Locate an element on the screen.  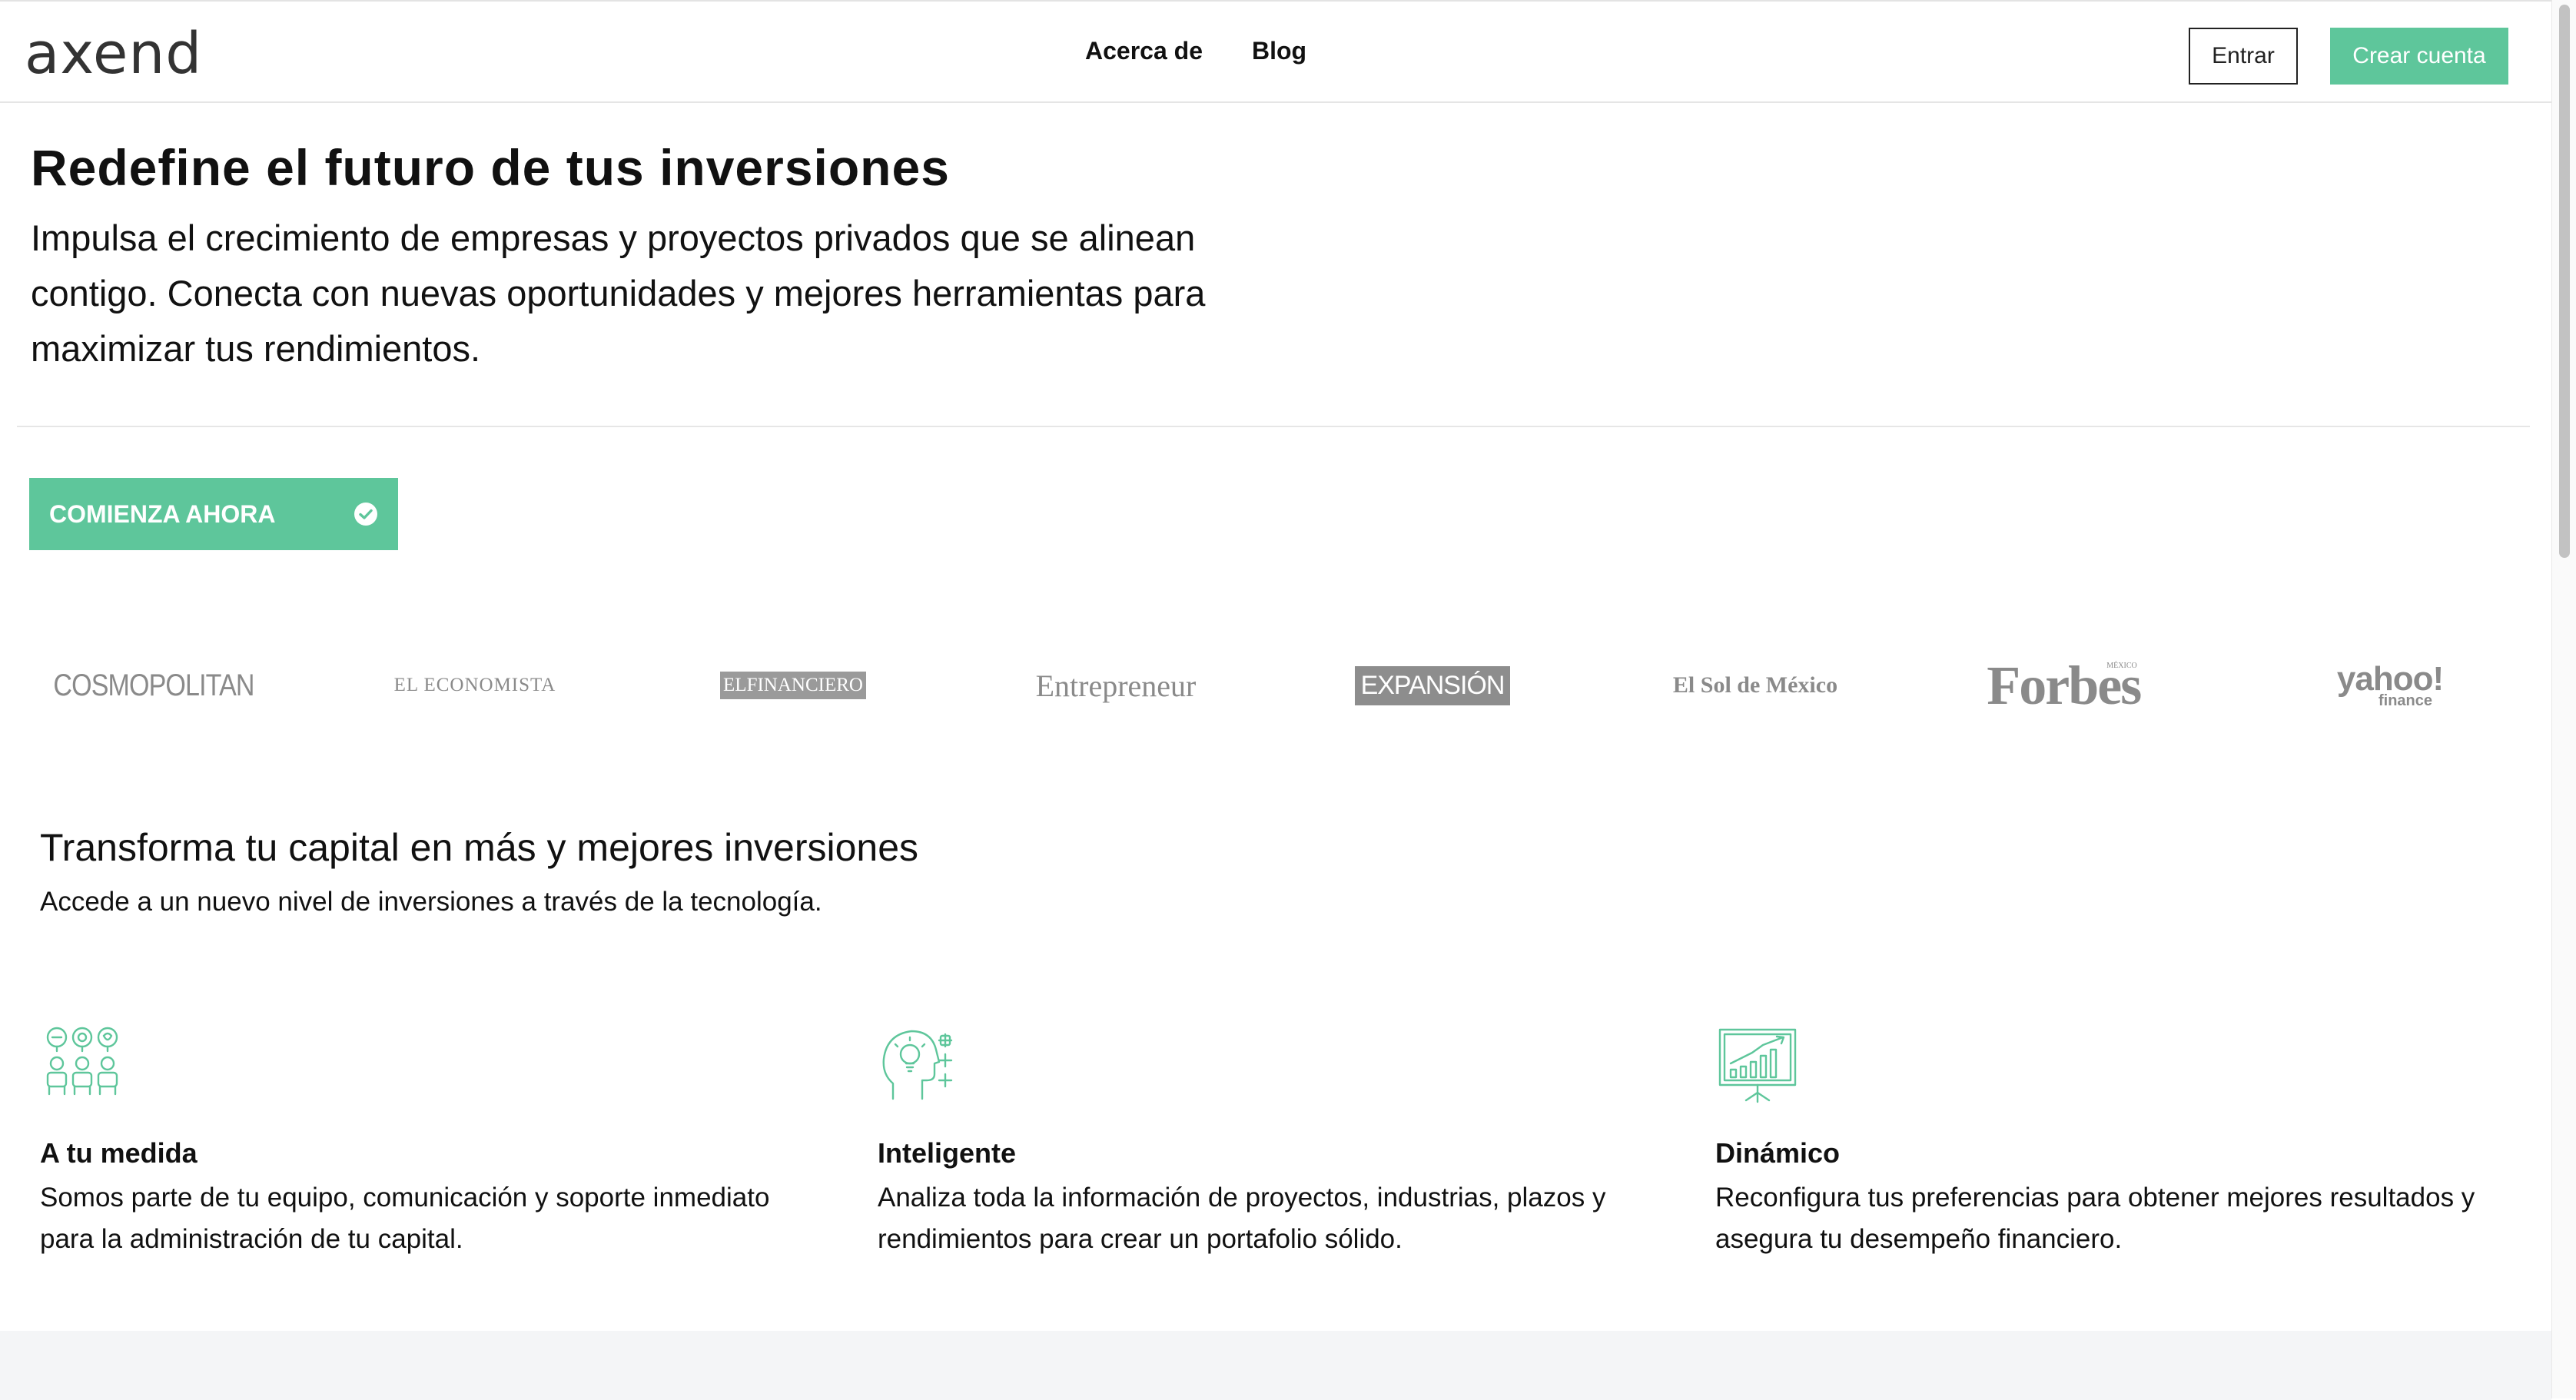
el-financiero-logo: ELFINANCIERO is located at coordinates (793, 685).